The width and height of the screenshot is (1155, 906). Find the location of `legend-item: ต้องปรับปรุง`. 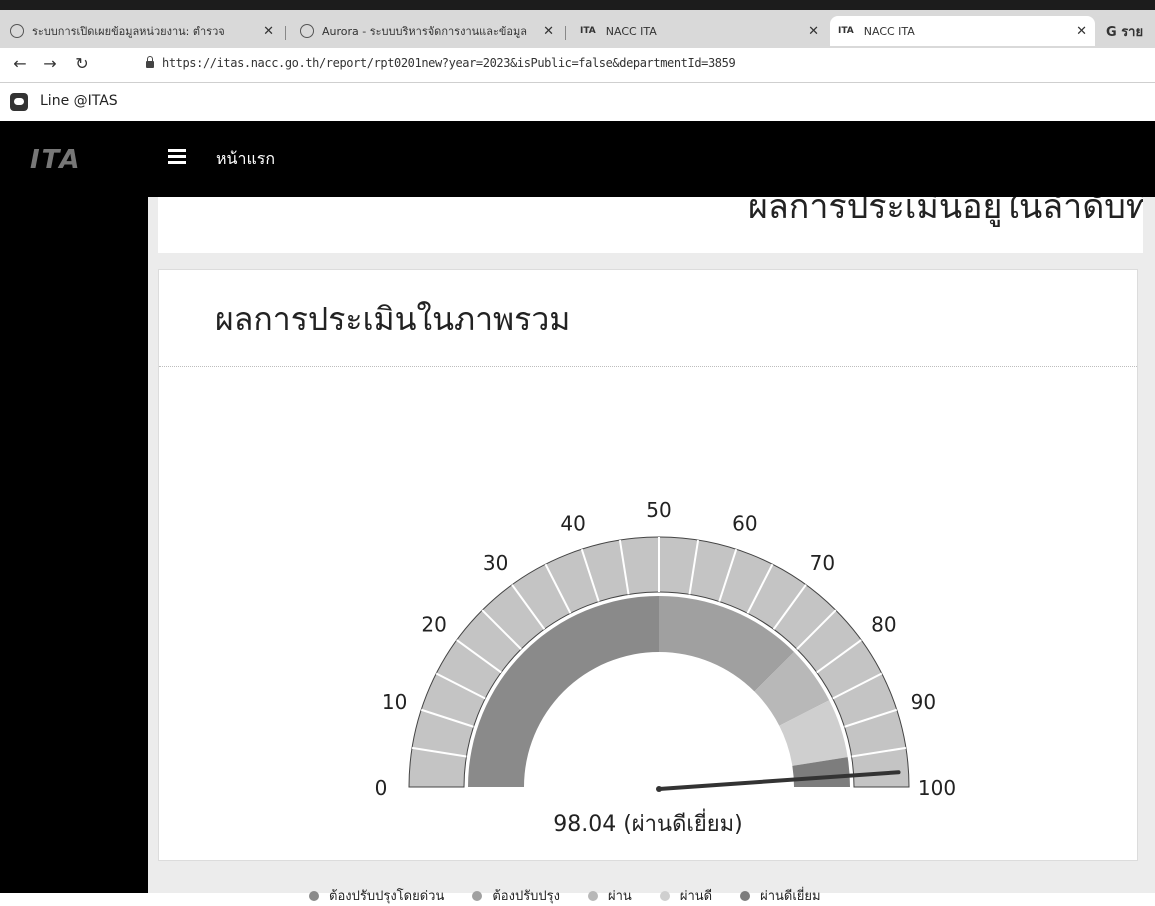

legend-item: ต้องปรับปรุง is located at coordinates (516, 895).